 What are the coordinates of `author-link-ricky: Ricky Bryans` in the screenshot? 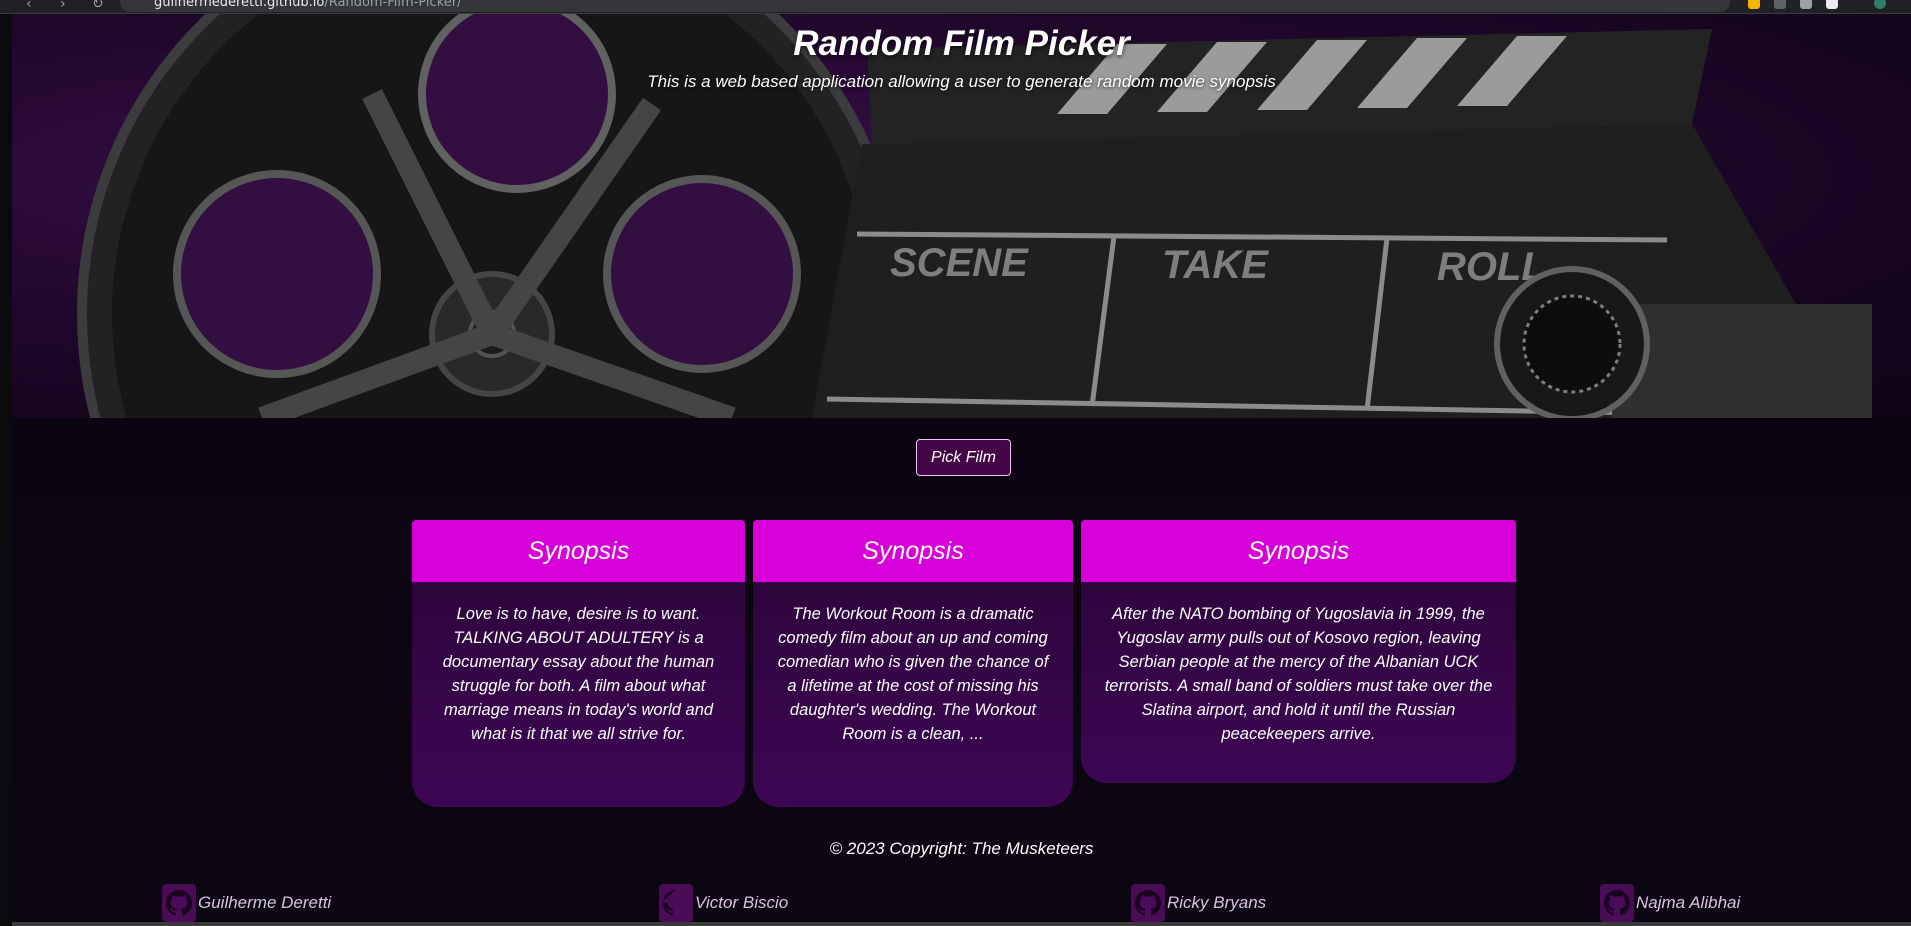 It's located at (1198, 903).